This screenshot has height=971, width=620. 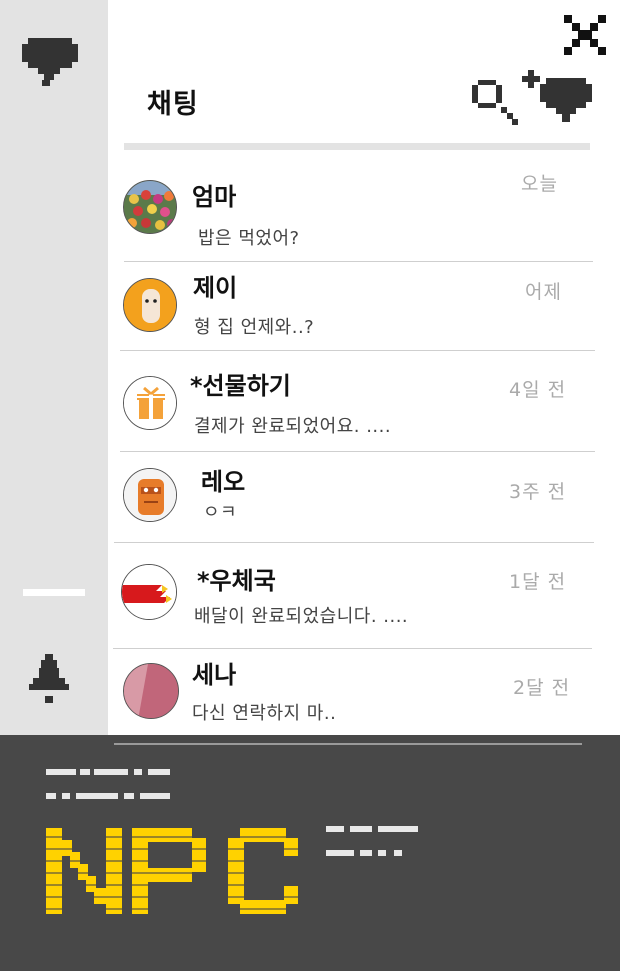 I want to click on chat-row-mom: 엄마 밥은 먹었어? 오늘, so click(x=310, y=211).